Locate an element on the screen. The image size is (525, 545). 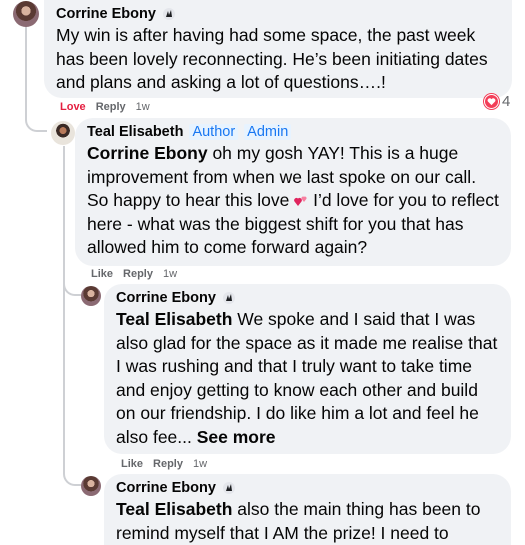
heart-icon is located at coordinates (491, 101).